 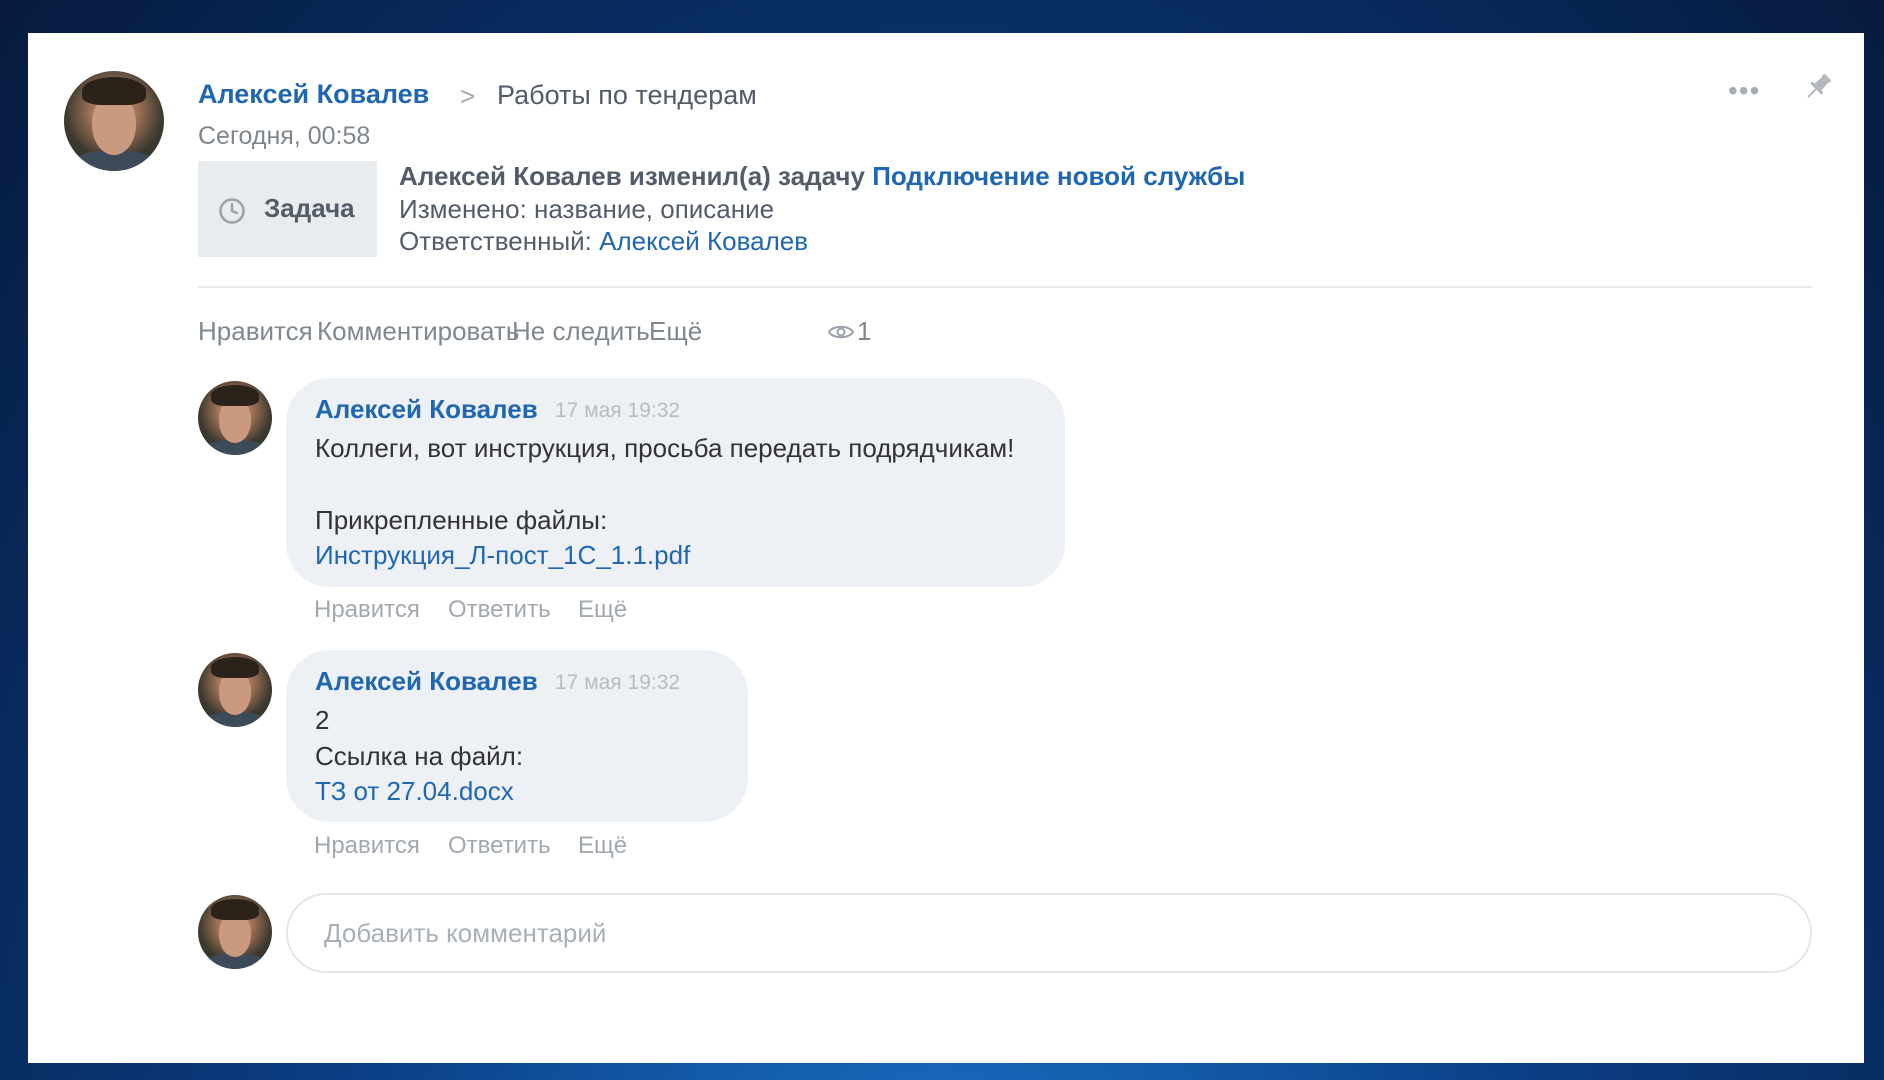 What do you see at coordinates (502, 555) in the screenshot?
I see `attached-file-link: Инструкция_Л-пост_1С_1.1.pdf` at bounding box center [502, 555].